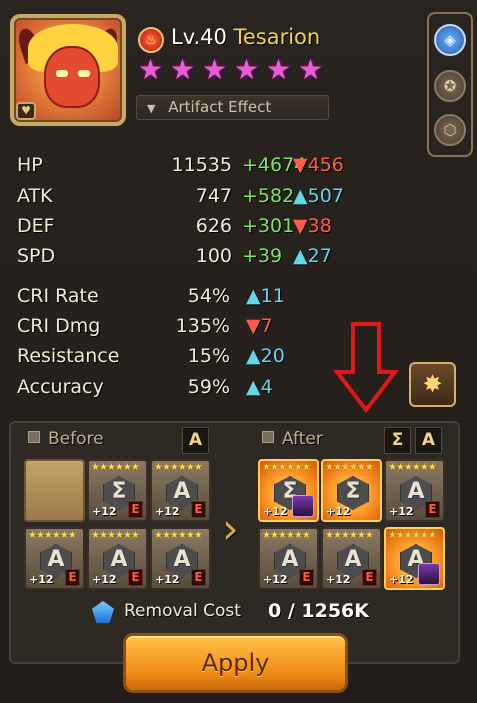  I want to click on monster-level: Lv.40, so click(199, 37).